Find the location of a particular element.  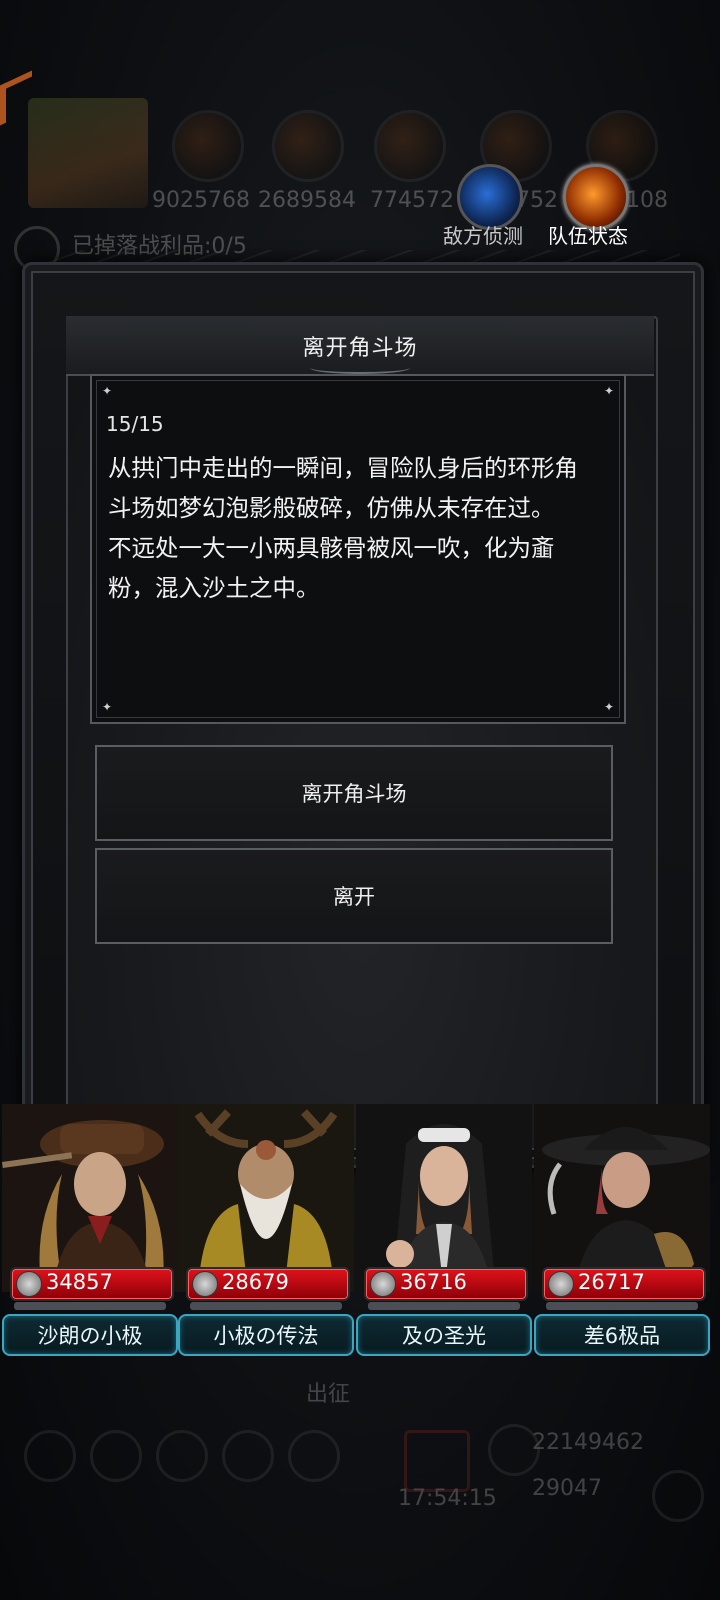

event-progress: 15/15 is located at coordinates (135, 424).